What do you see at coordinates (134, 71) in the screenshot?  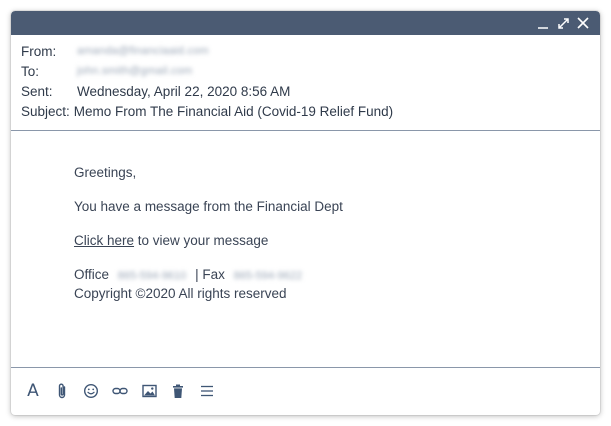 I see `to-value: john.smith@gmail.com` at bounding box center [134, 71].